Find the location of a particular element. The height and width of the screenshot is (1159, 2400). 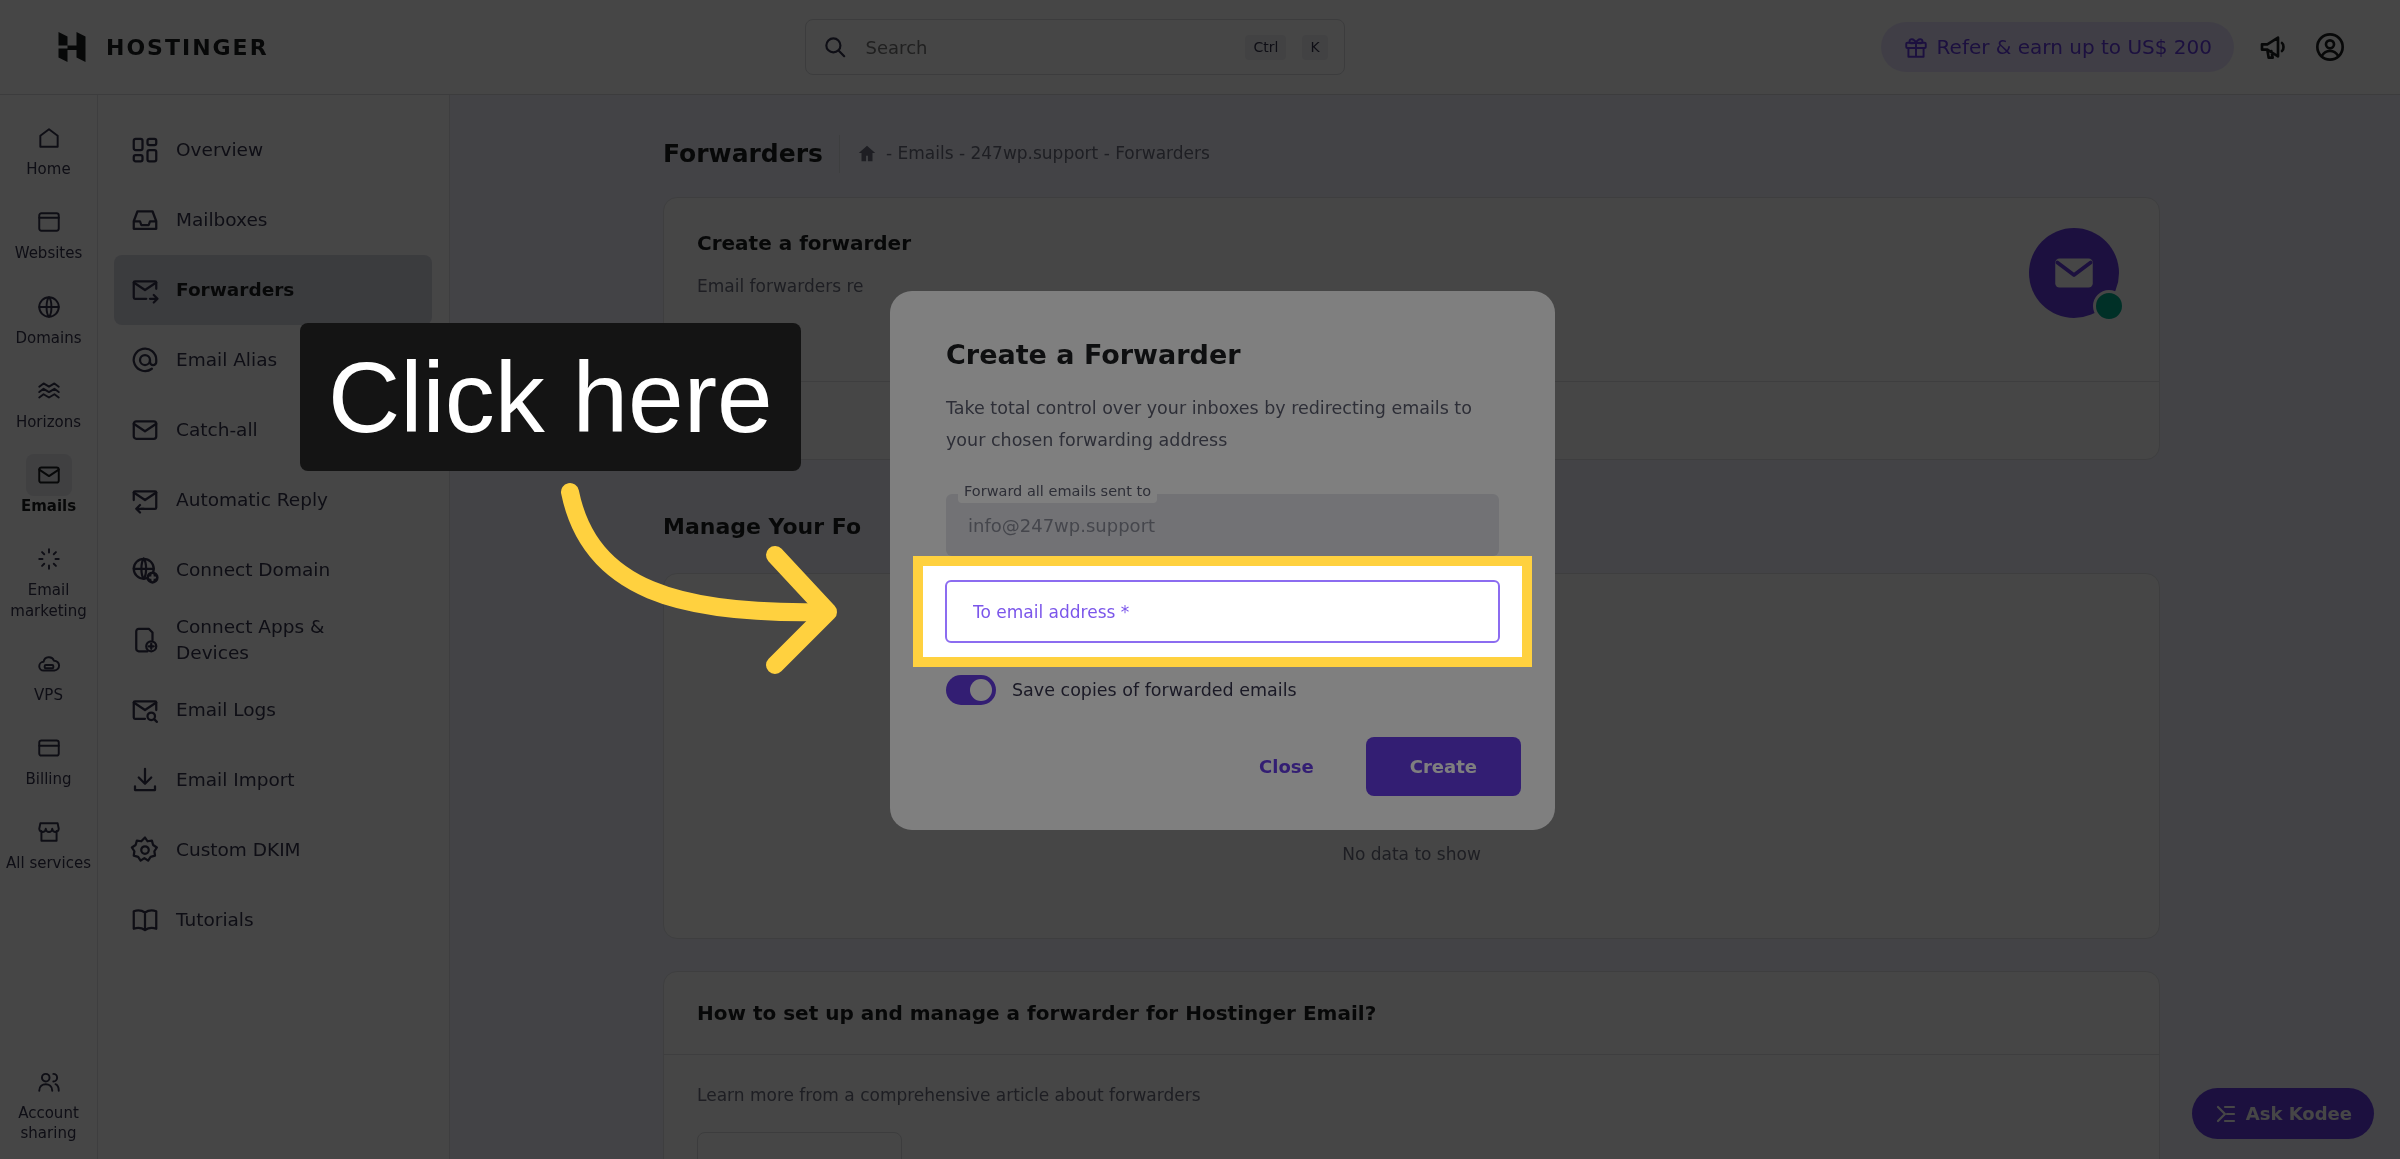

menu-item: Tutorials is located at coordinates (273, 920).